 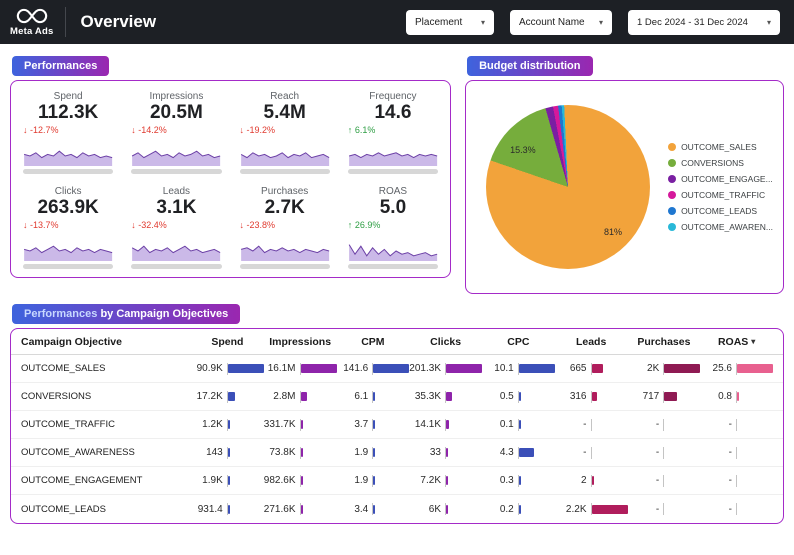 I want to click on cell-value: 16.1M, so click(x=281, y=368).